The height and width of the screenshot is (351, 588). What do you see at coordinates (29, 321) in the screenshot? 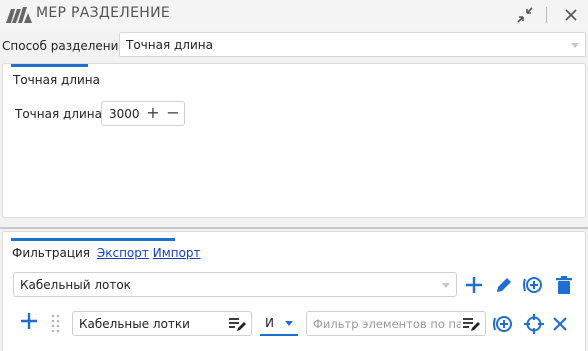
I see `add-rule-icon` at bounding box center [29, 321].